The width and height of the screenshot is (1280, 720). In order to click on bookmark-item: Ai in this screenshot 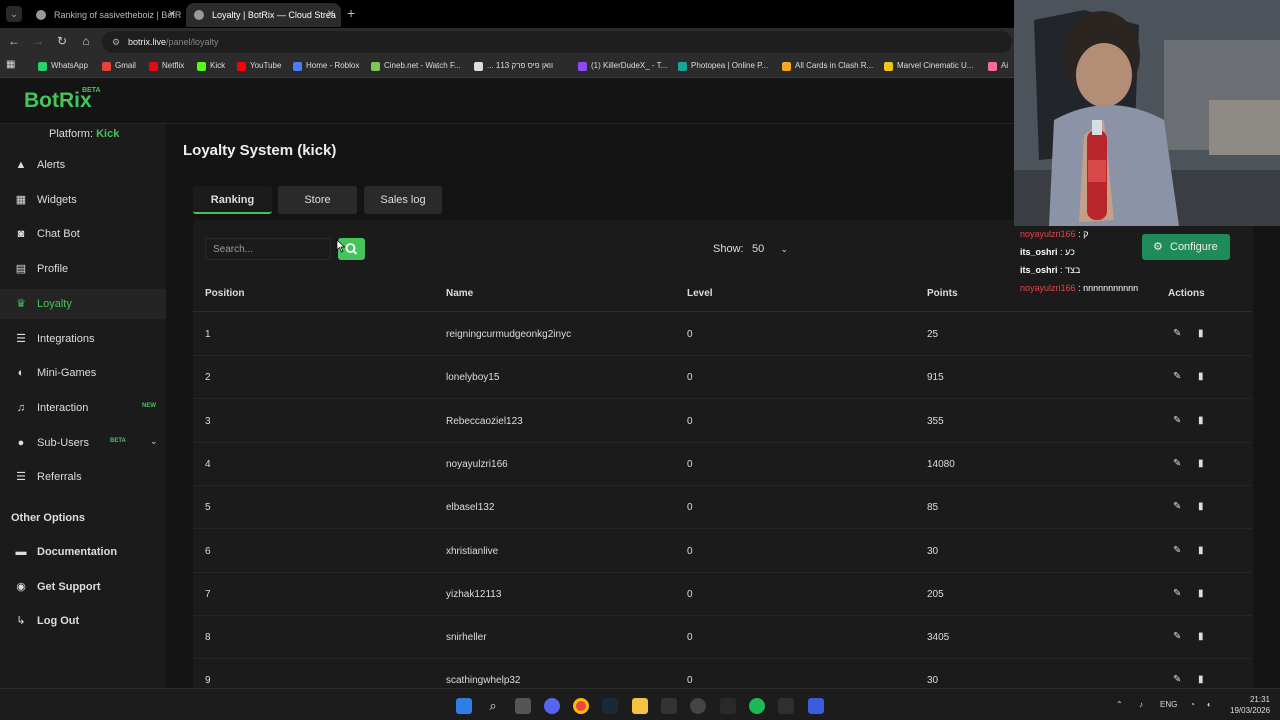, I will do `click(998, 66)`.